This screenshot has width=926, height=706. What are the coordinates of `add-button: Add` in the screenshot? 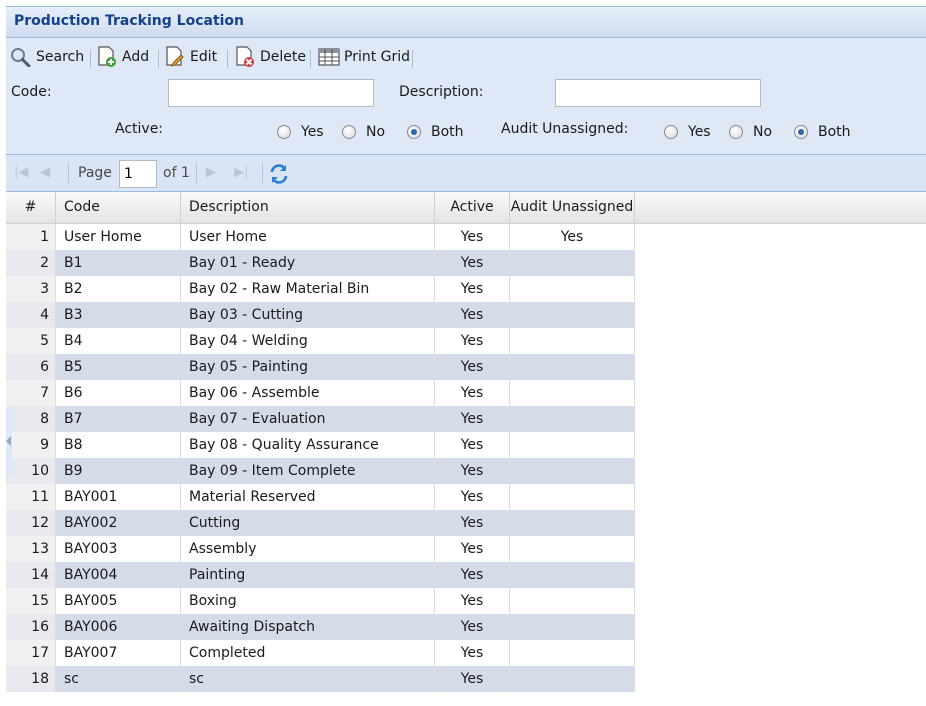 It's located at (122, 57).